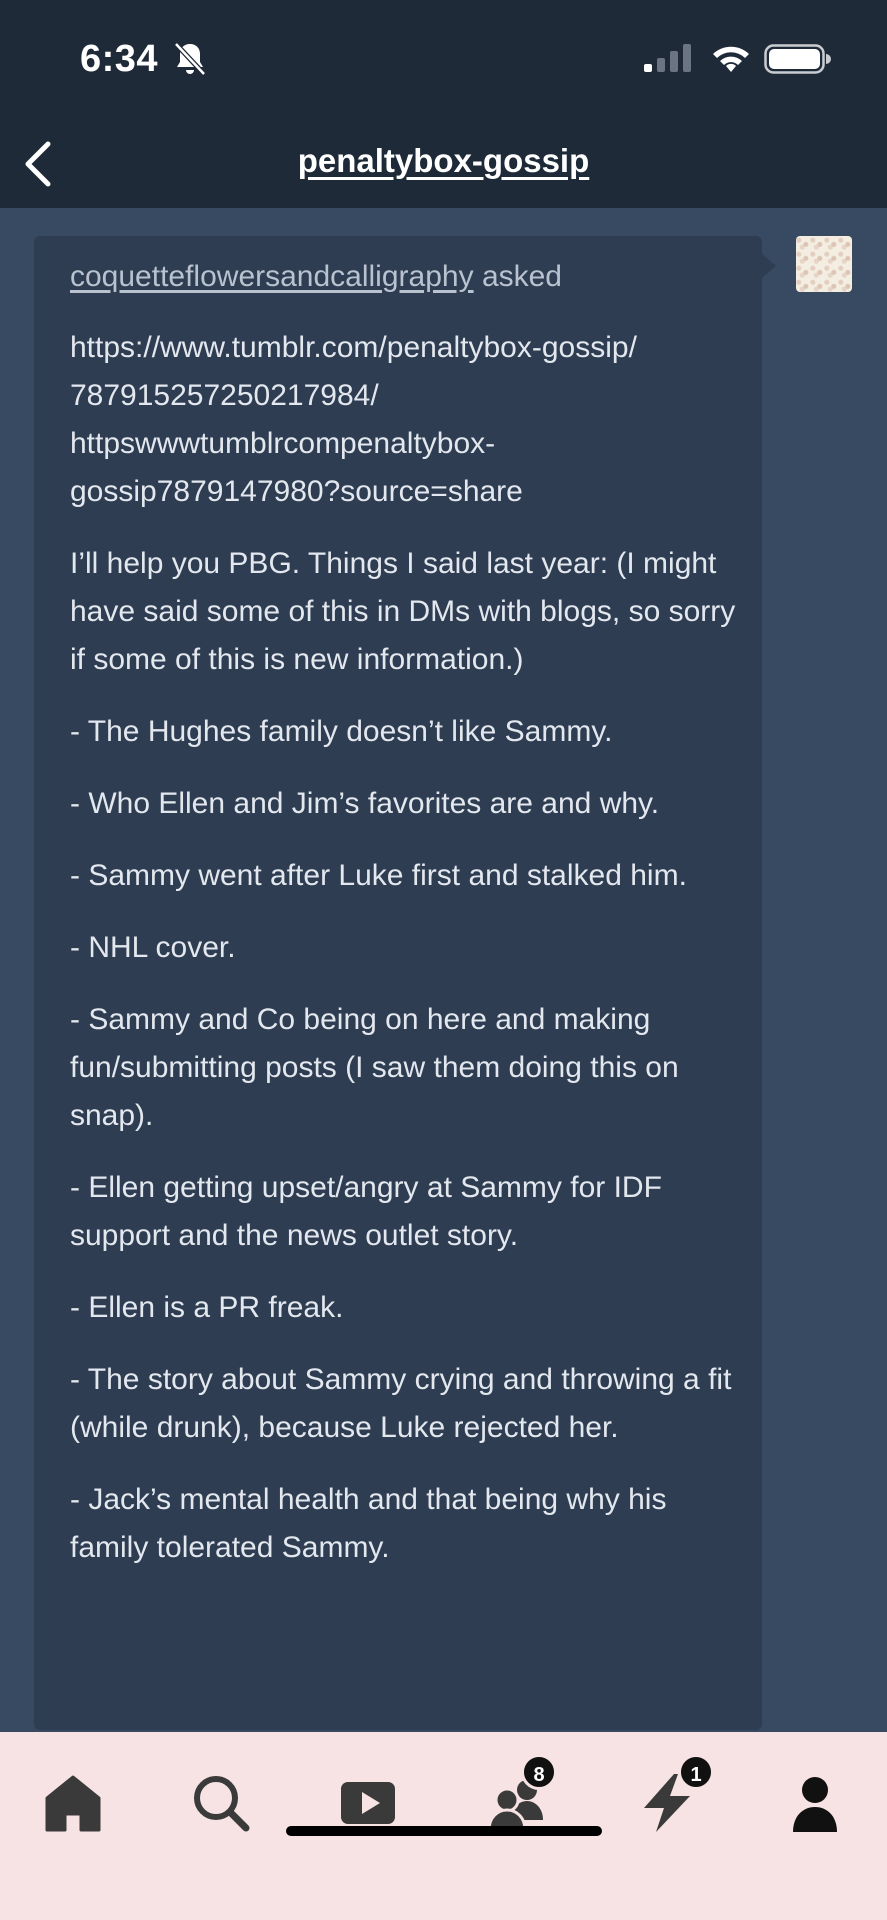  Describe the element at coordinates (521, 276) in the screenshot. I see `asked-label: asked` at that location.